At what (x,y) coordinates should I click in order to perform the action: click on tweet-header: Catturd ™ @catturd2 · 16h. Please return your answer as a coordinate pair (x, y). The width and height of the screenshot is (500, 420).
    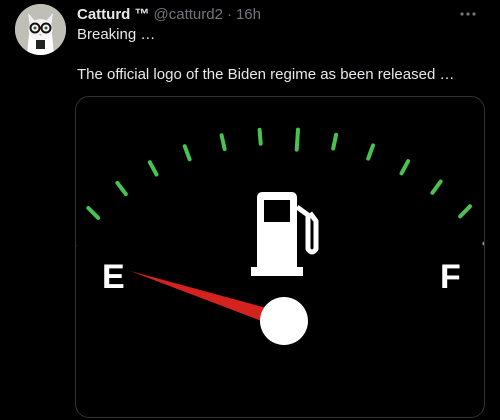
    Looking at the image, I should click on (169, 14).